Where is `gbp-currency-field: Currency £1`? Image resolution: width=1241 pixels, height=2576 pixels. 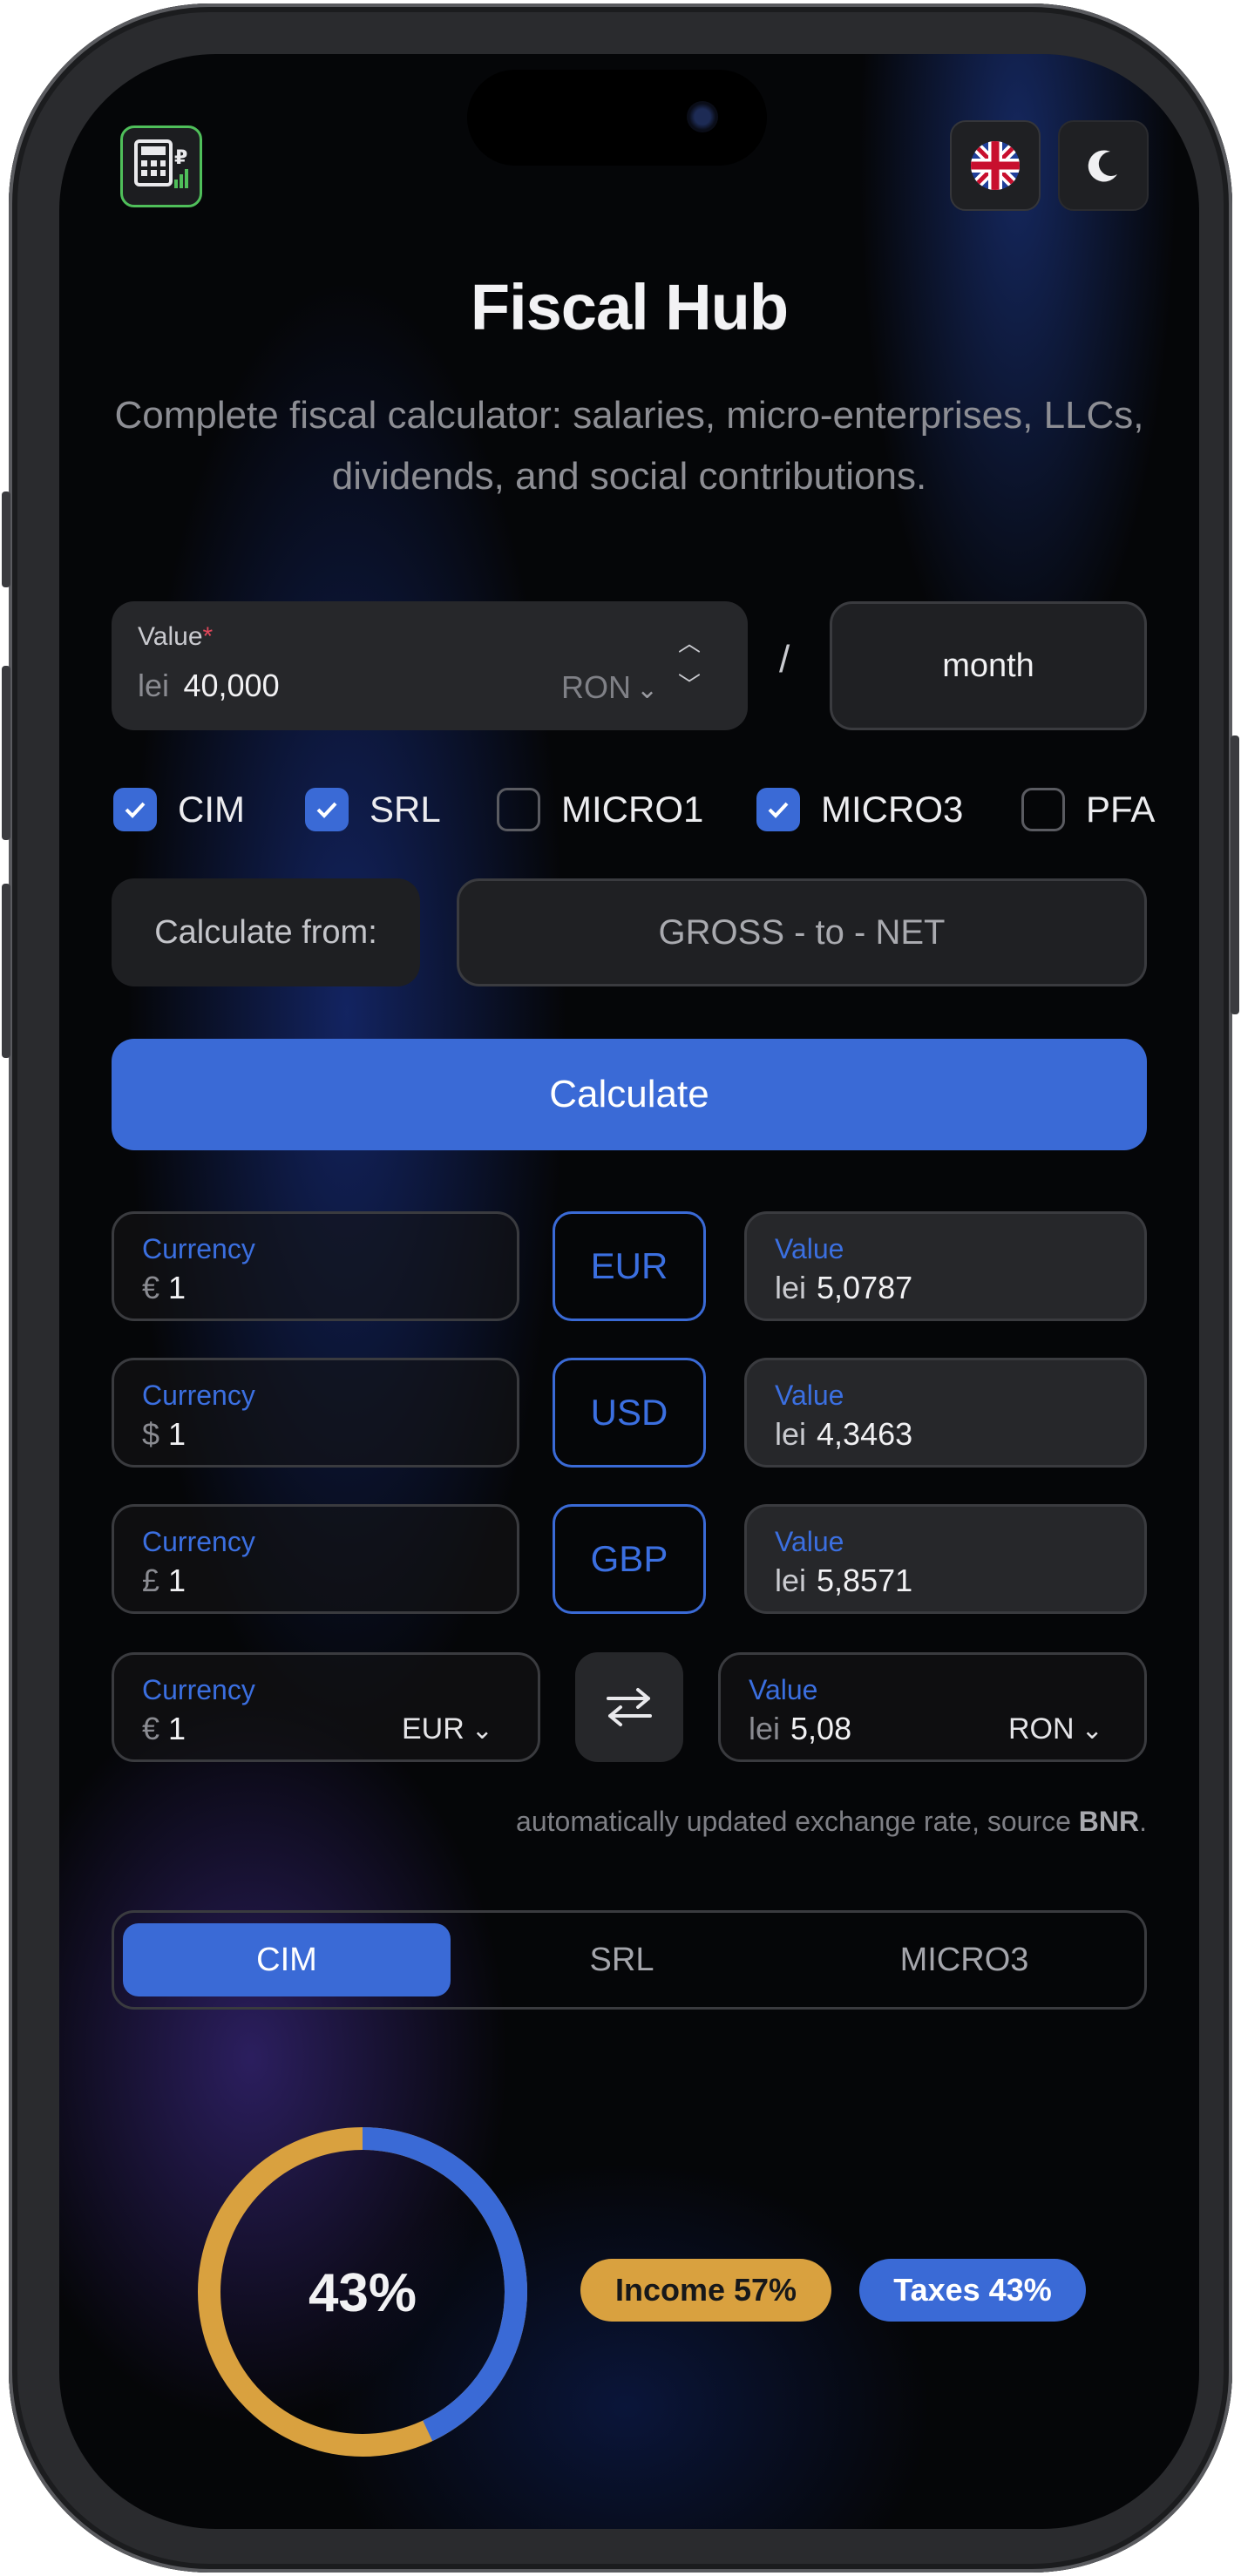
gbp-currency-field: Currency £1 is located at coordinates (315, 1559).